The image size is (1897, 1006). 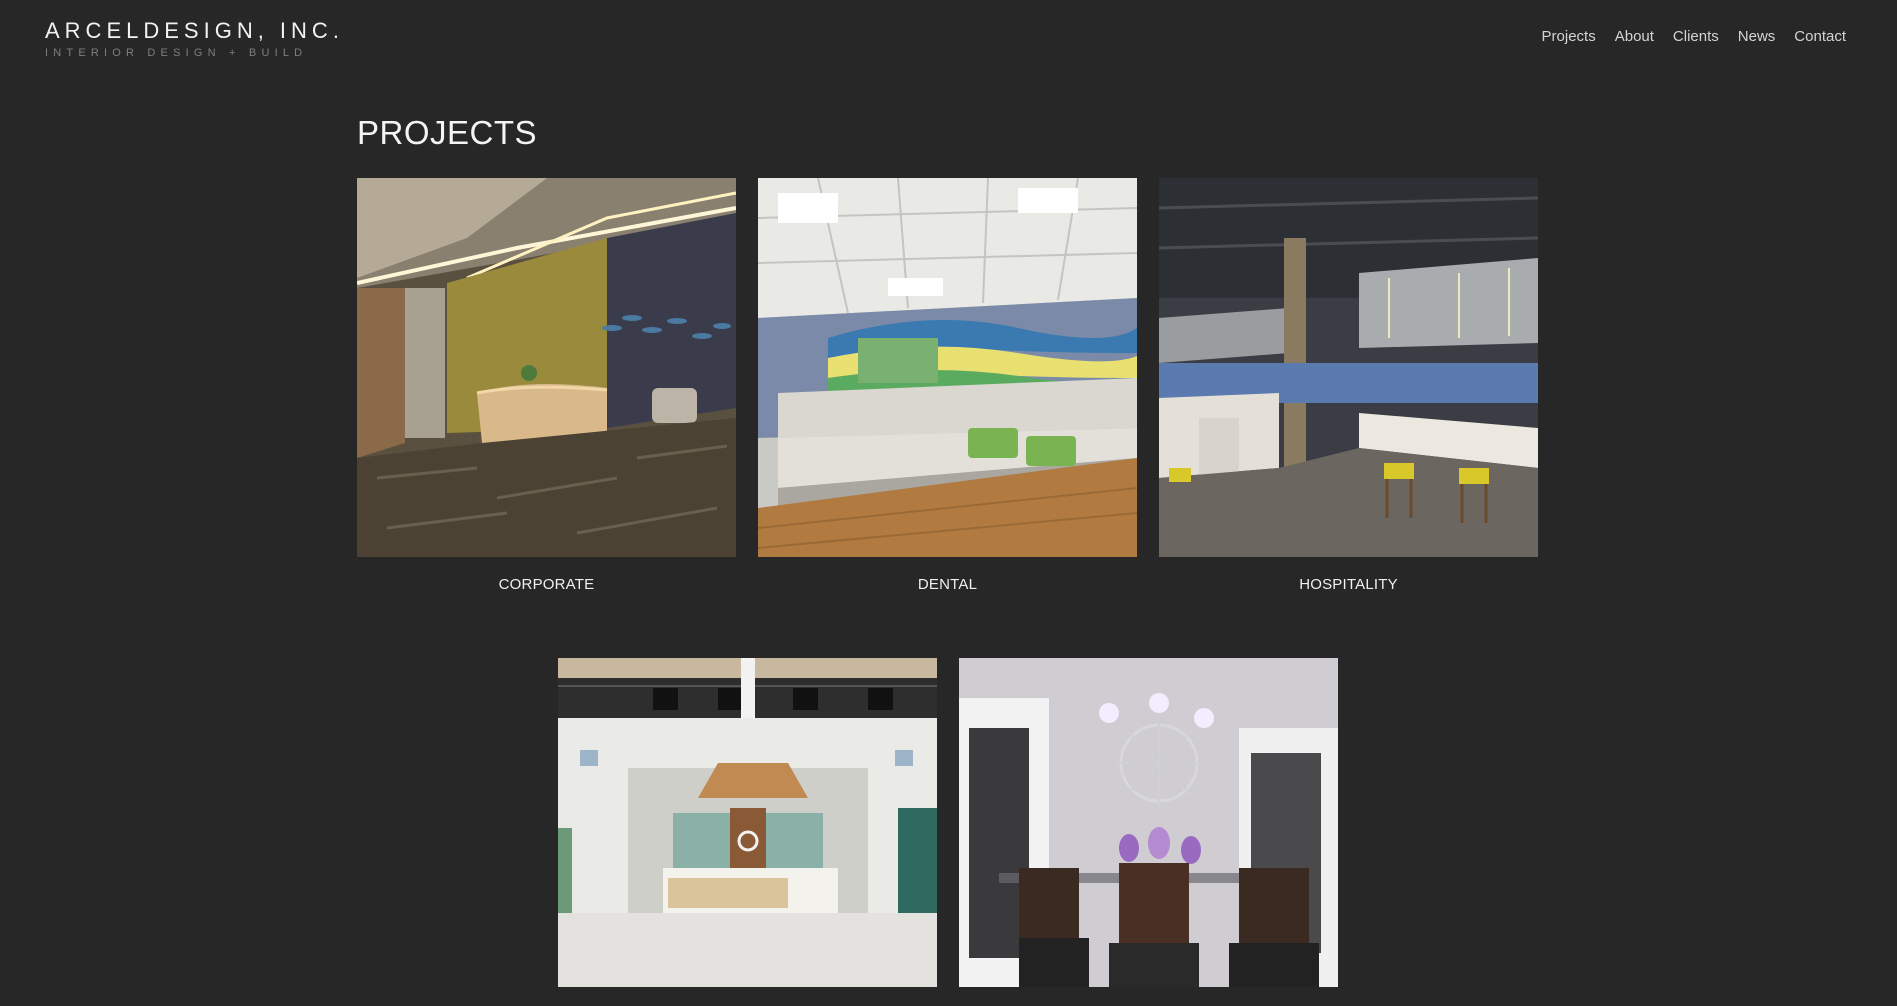 I want to click on project-image-dental, so click(x=947, y=367).